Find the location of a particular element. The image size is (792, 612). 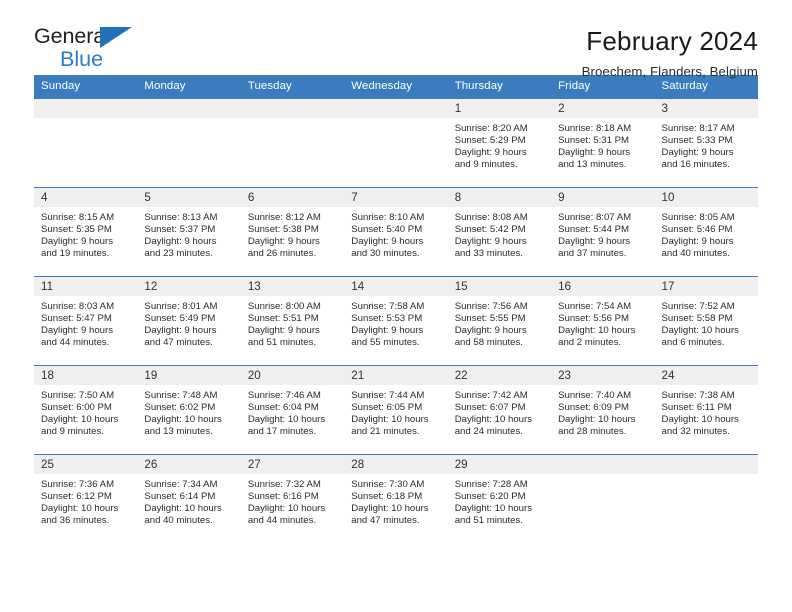

sunrise-text: Sunrise: 8:10 AM is located at coordinates (388, 217).